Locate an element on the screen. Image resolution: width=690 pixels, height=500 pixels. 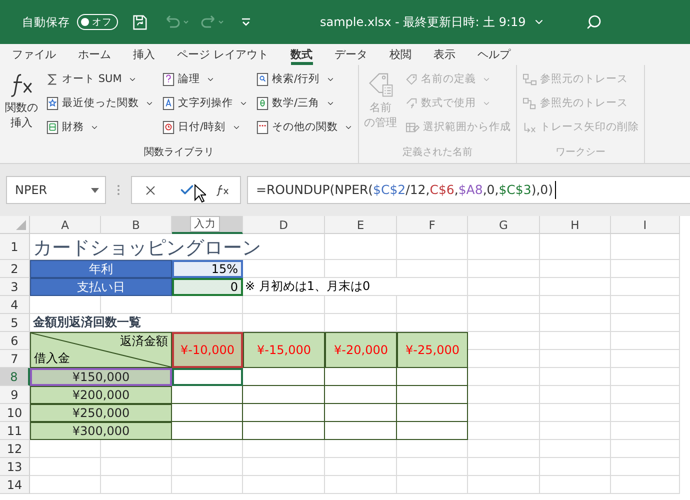
amount-cell: ¥-15,000 is located at coordinates (284, 350).